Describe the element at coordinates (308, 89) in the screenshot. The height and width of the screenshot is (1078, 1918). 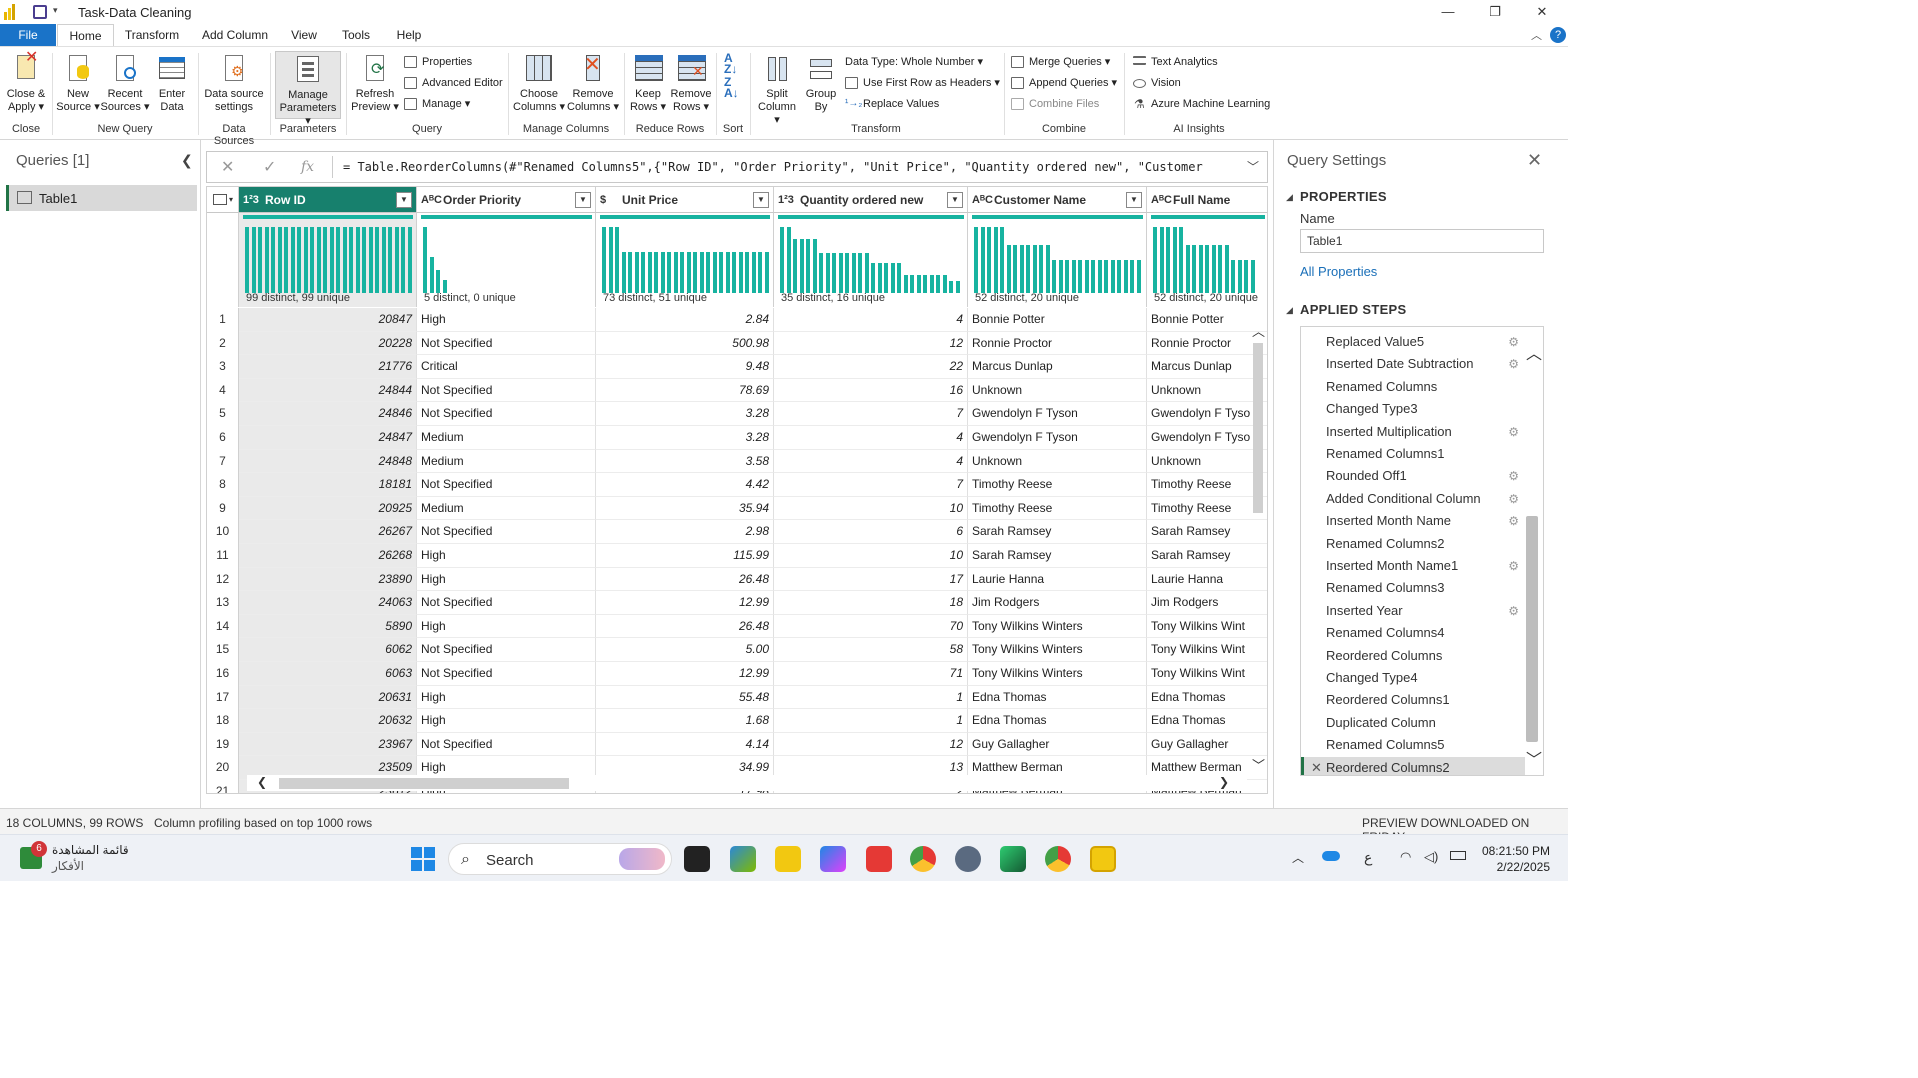
I see `manage-parameters-button: Manage Parameters ▾` at that location.